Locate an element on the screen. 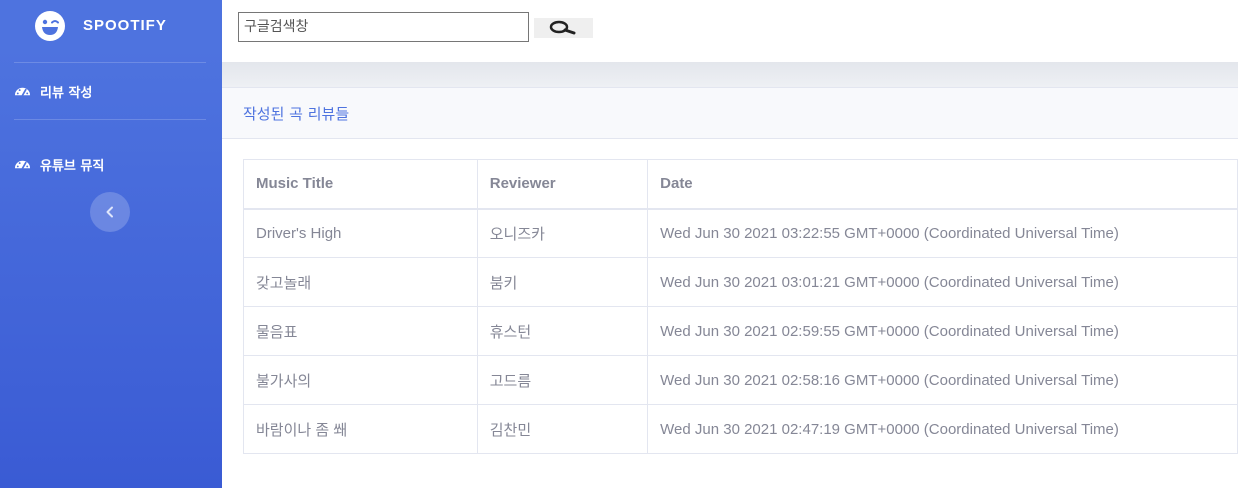 Image resolution: width=1238 pixels, height=488 pixels. music-title-link: 불가사의 is located at coordinates (360, 380).